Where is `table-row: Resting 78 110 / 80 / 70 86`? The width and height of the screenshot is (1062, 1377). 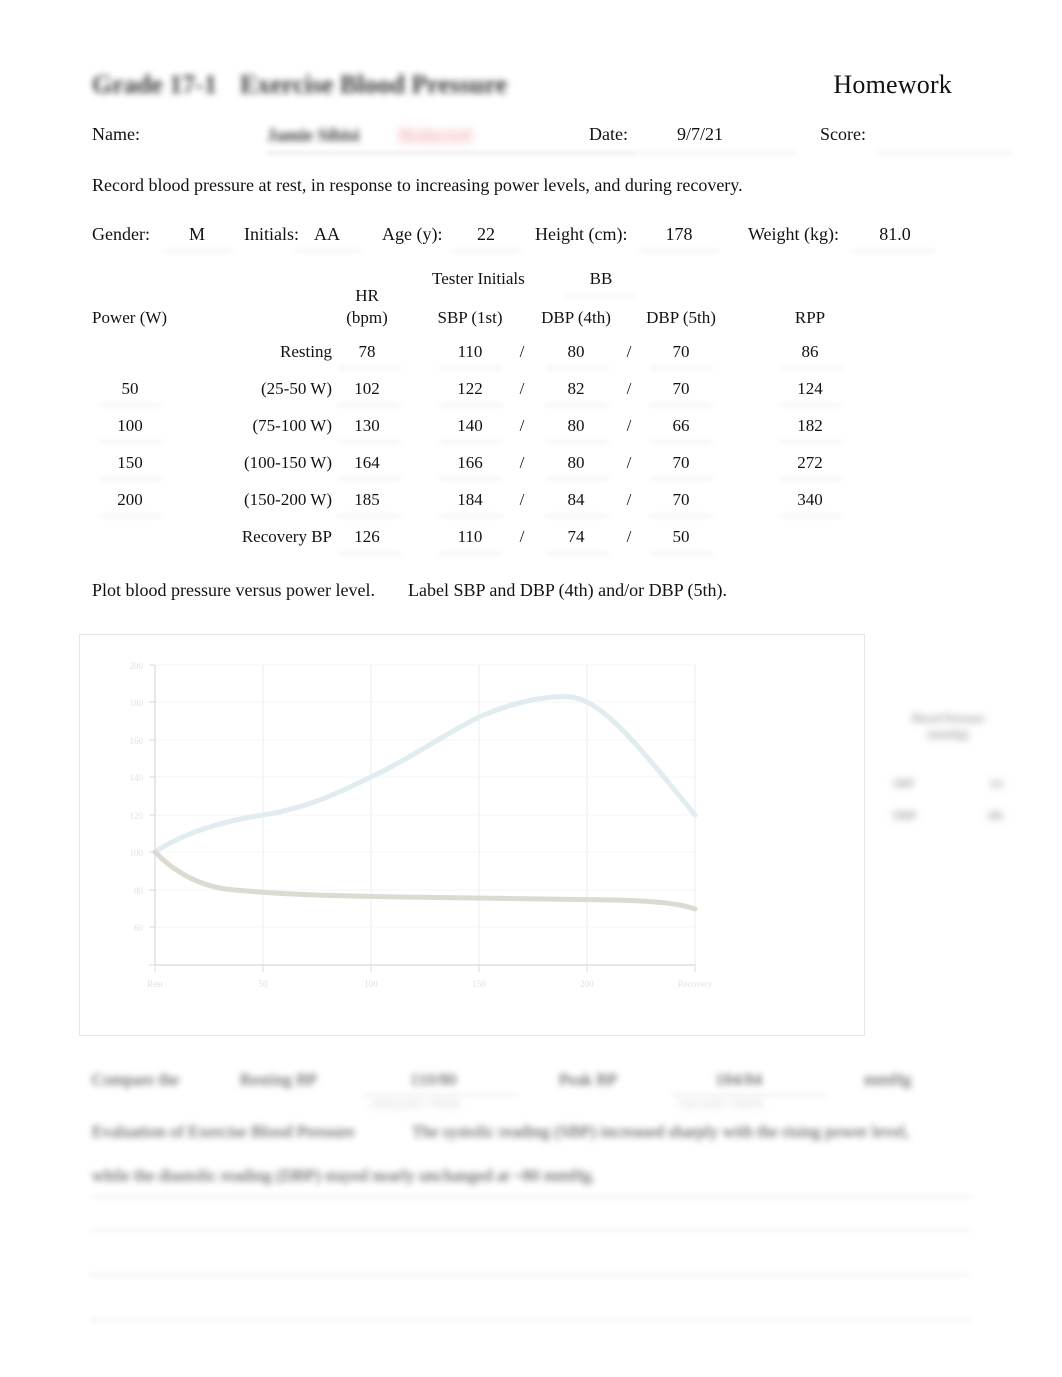 table-row: Resting 78 110 / 80 / 70 86 is located at coordinates (532, 360).